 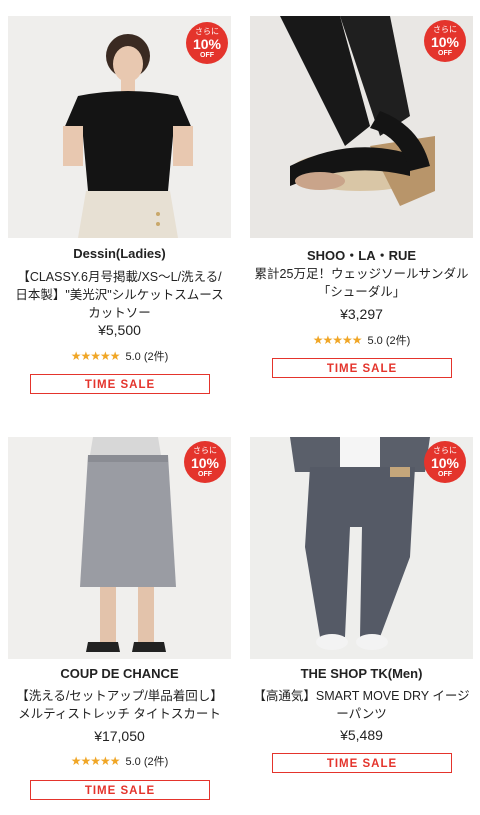 I want to click on title-line: ーパンツ, so click(x=361, y=714).